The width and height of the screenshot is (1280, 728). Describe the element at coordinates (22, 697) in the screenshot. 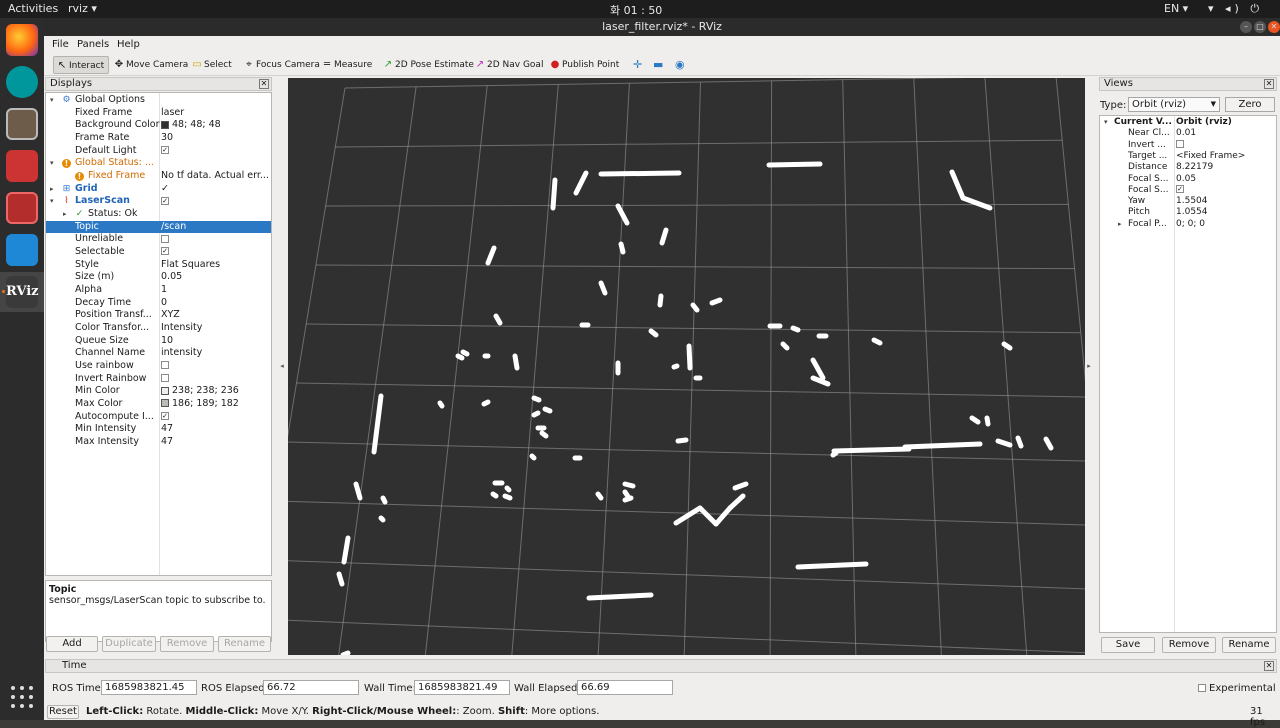

I see `show-applications-icon` at that location.